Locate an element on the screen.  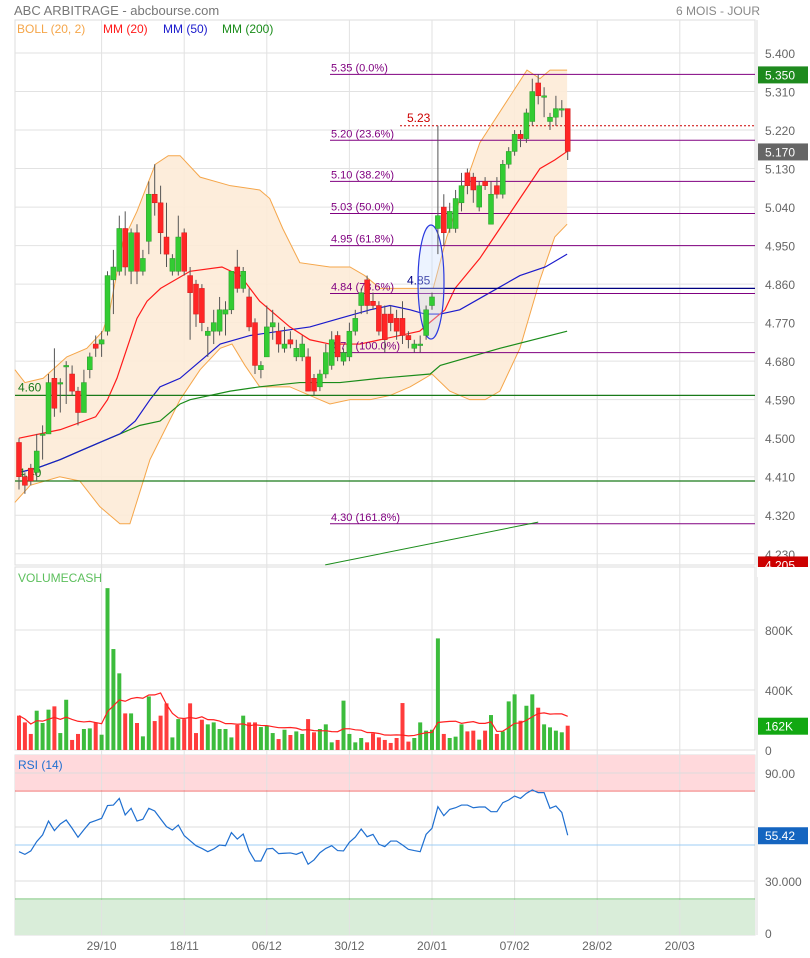
rsi-title: RSI (14) is located at coordinates (40, 765).